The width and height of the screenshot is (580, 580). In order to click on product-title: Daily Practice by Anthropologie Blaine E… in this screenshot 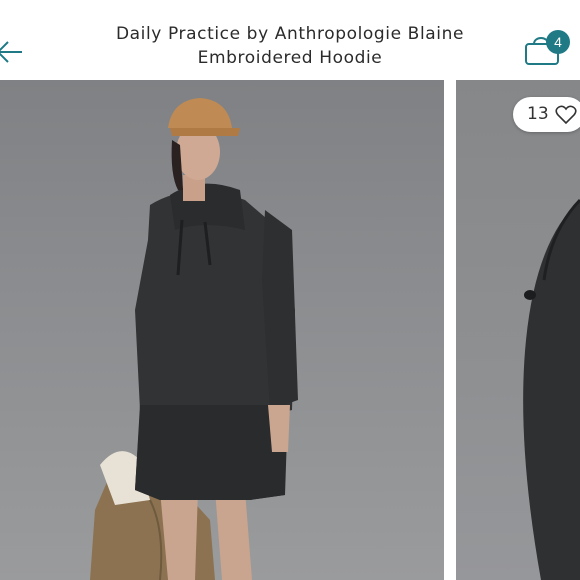, I will do `click(290, 46)`.